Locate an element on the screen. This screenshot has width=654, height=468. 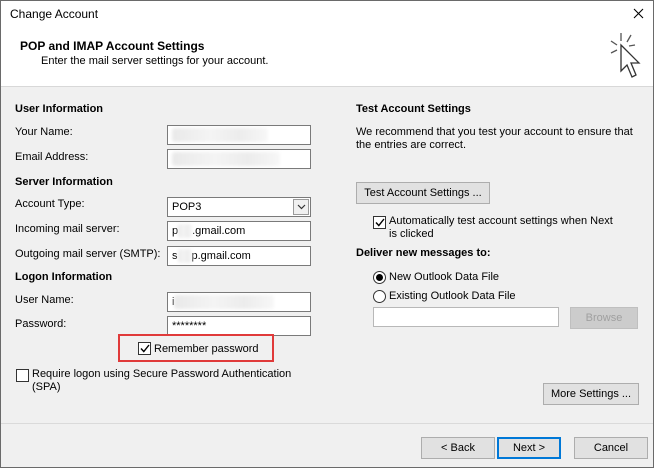
existing-data-file-radio is located at coordinates (379, 296).